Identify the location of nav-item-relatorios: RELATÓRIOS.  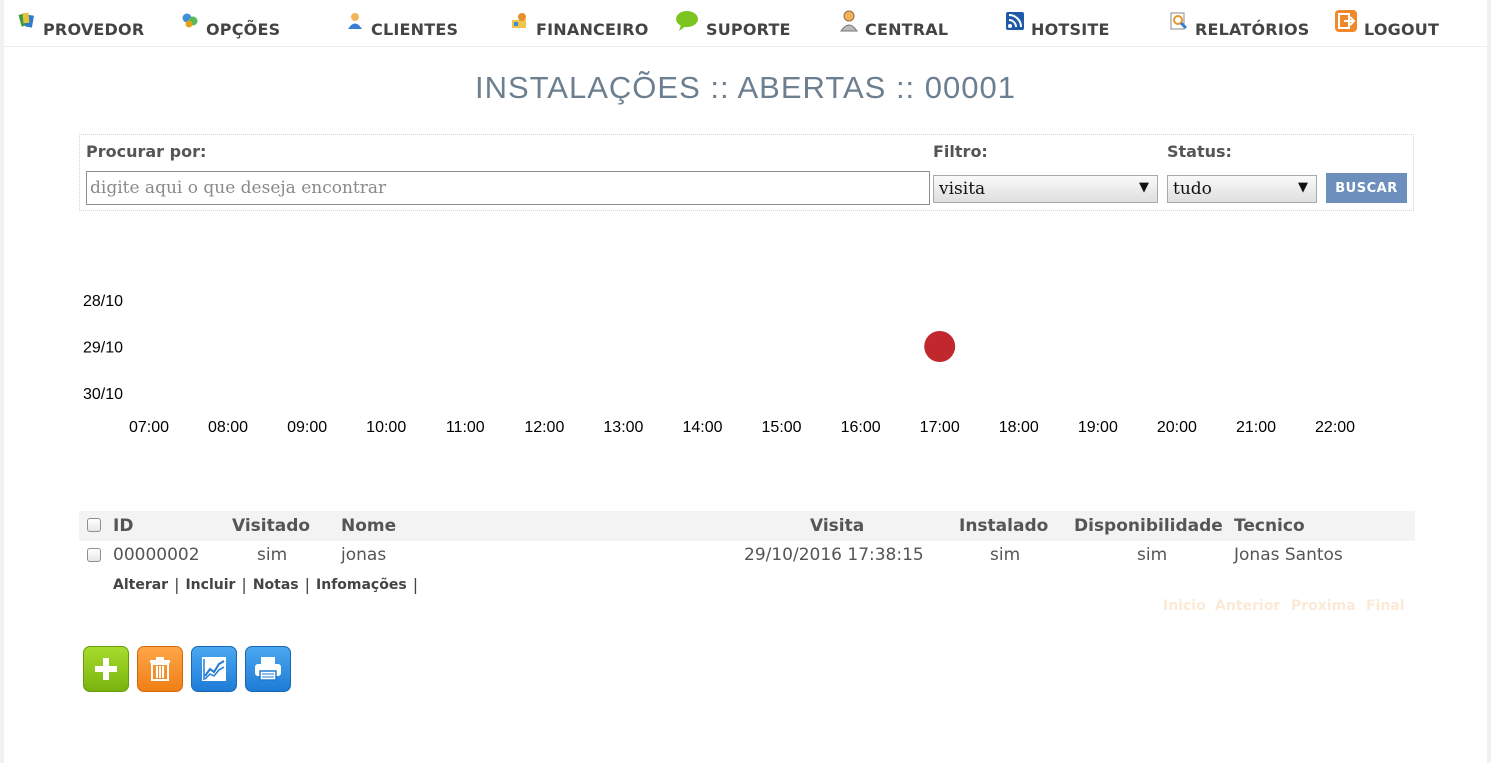
(1240, 25).